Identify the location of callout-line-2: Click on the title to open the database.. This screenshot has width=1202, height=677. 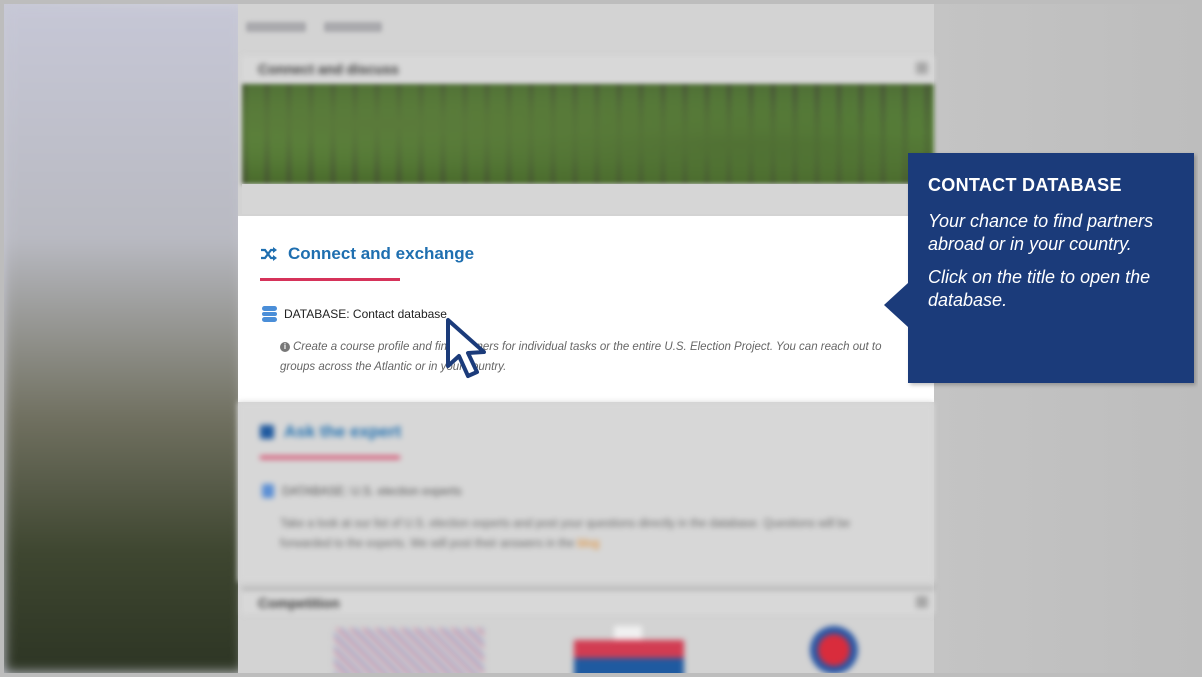
(1039, 288).